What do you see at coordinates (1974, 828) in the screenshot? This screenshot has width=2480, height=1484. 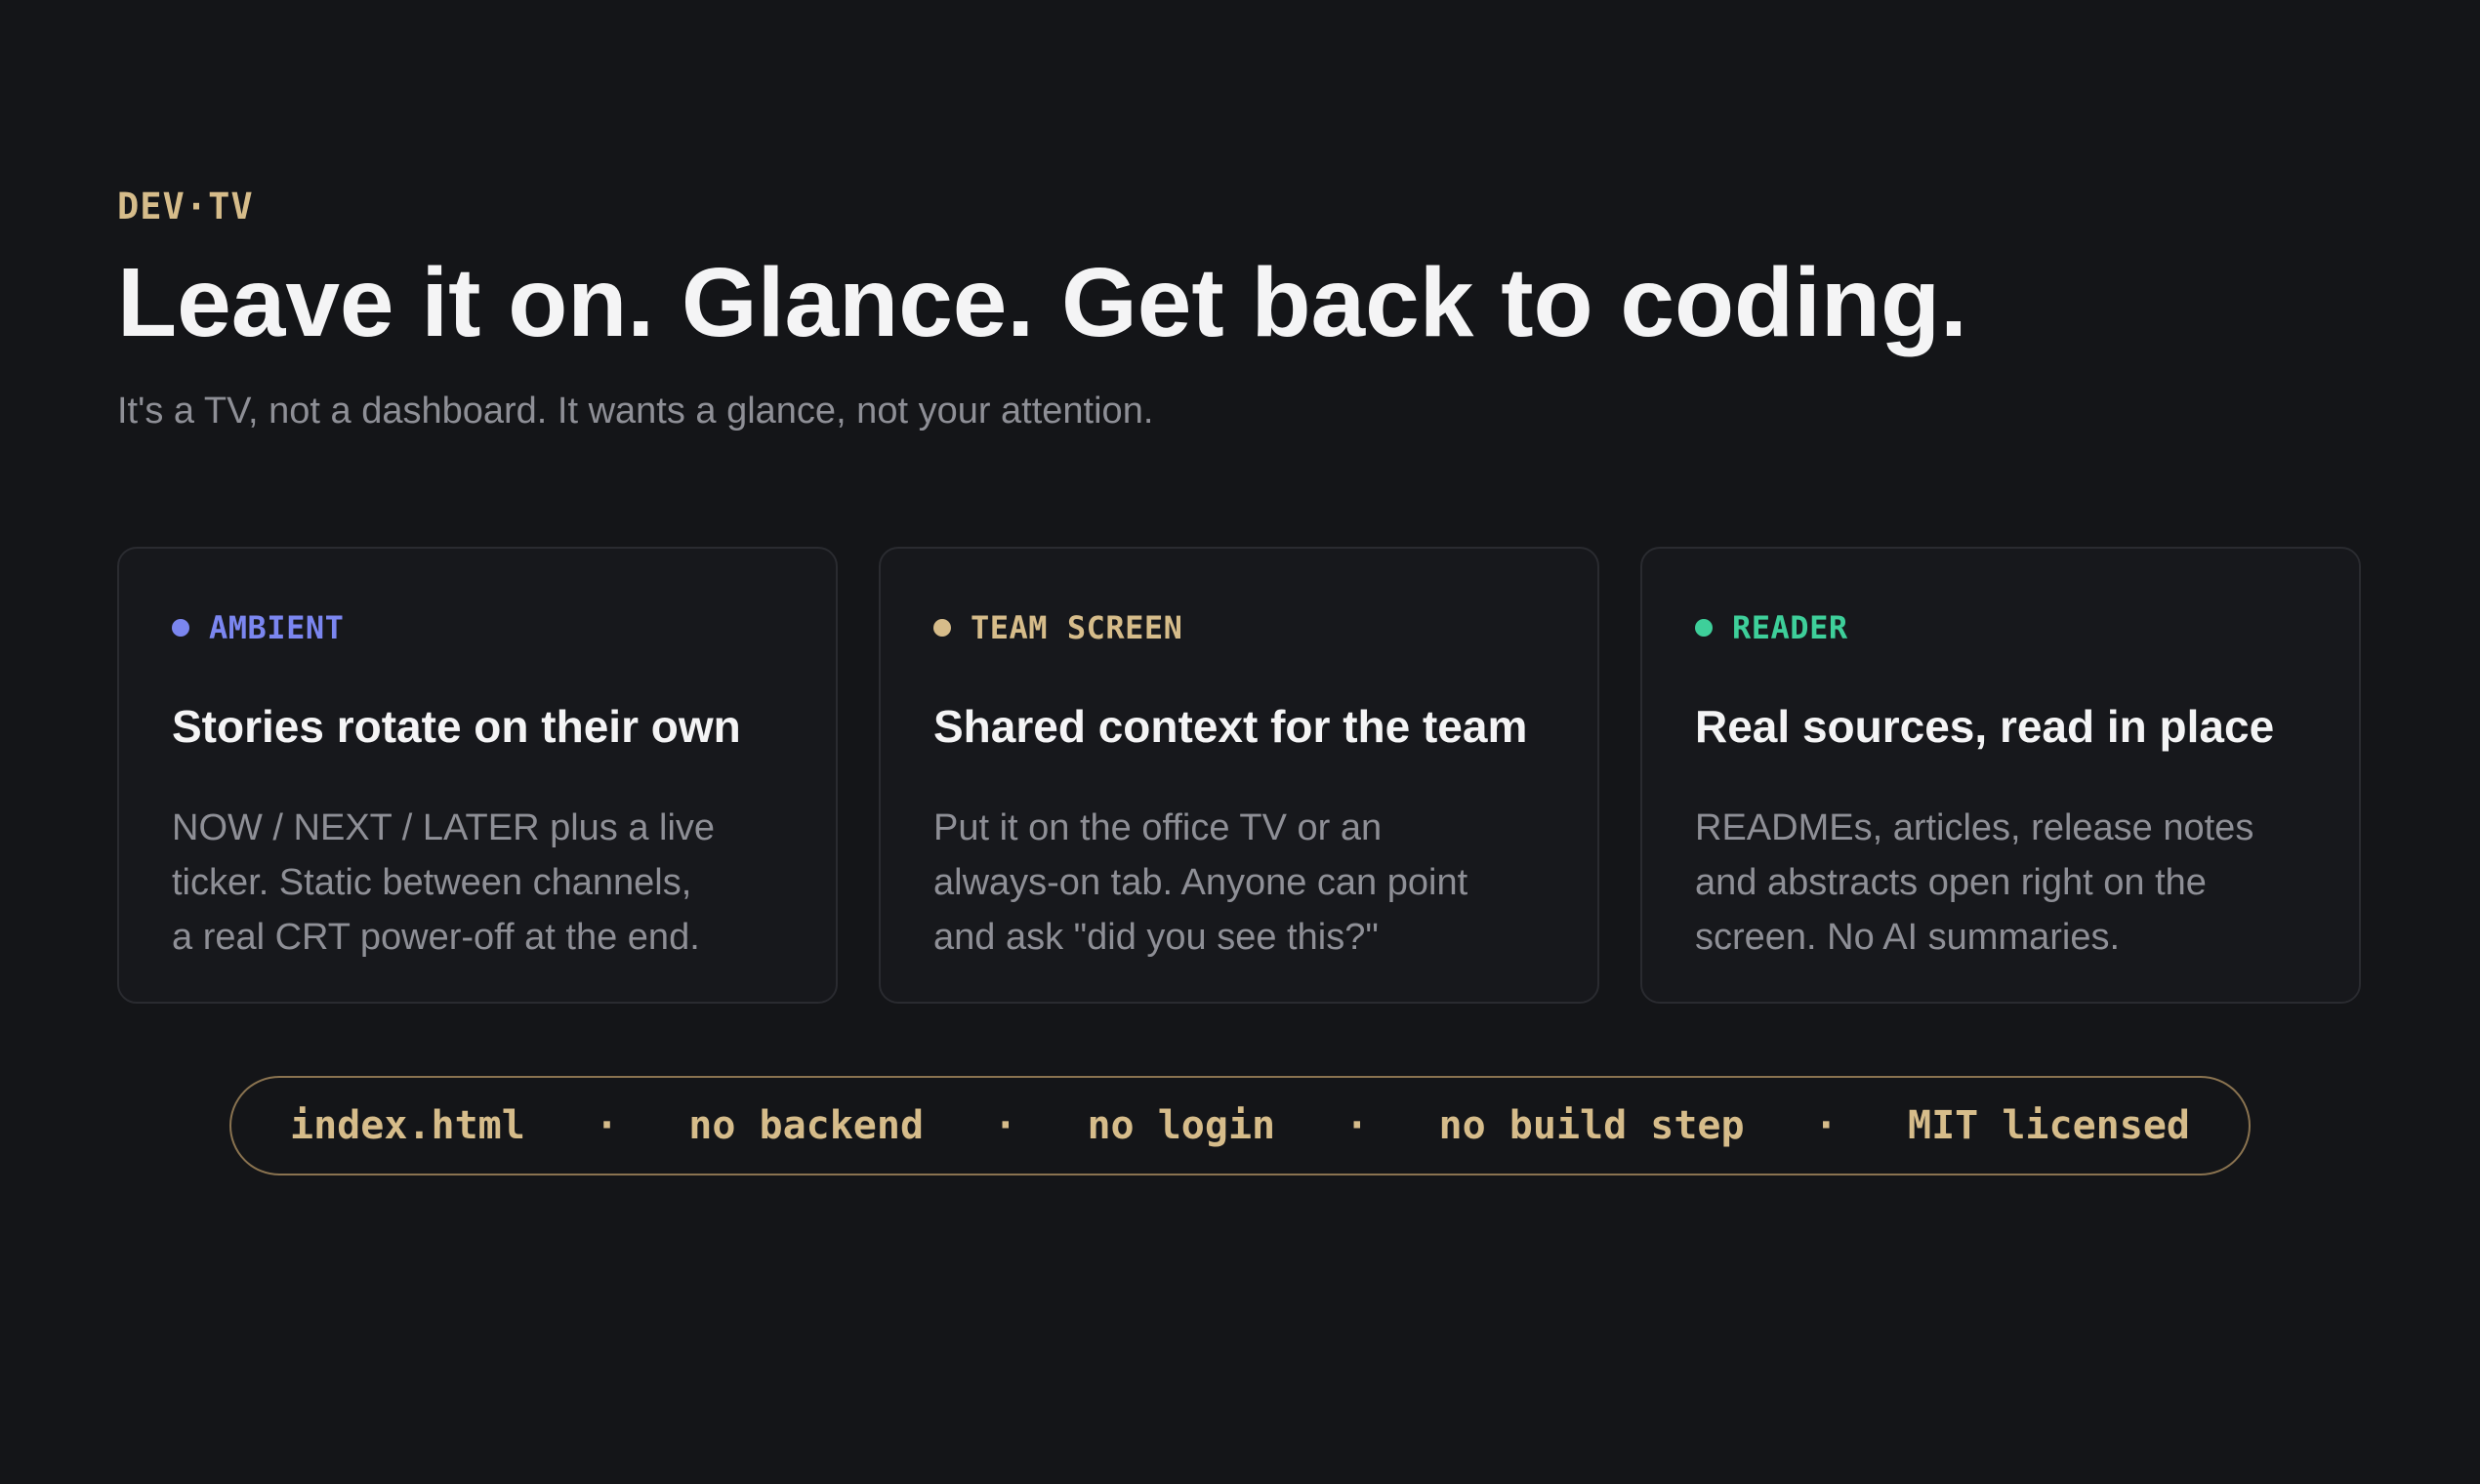 I see `card-body-line: READMEs, articles, release notes` at bounding box center [1974, 828].